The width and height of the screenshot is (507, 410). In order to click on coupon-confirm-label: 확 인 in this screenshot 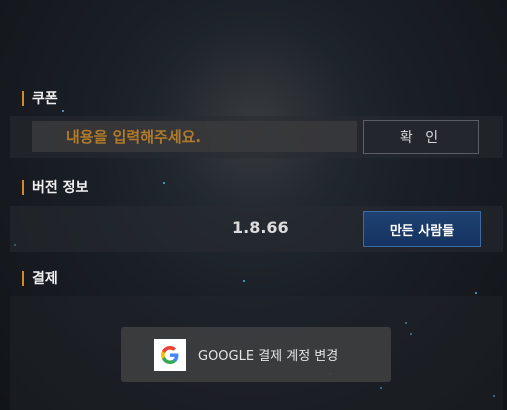, I will do `click(421, 138)`.